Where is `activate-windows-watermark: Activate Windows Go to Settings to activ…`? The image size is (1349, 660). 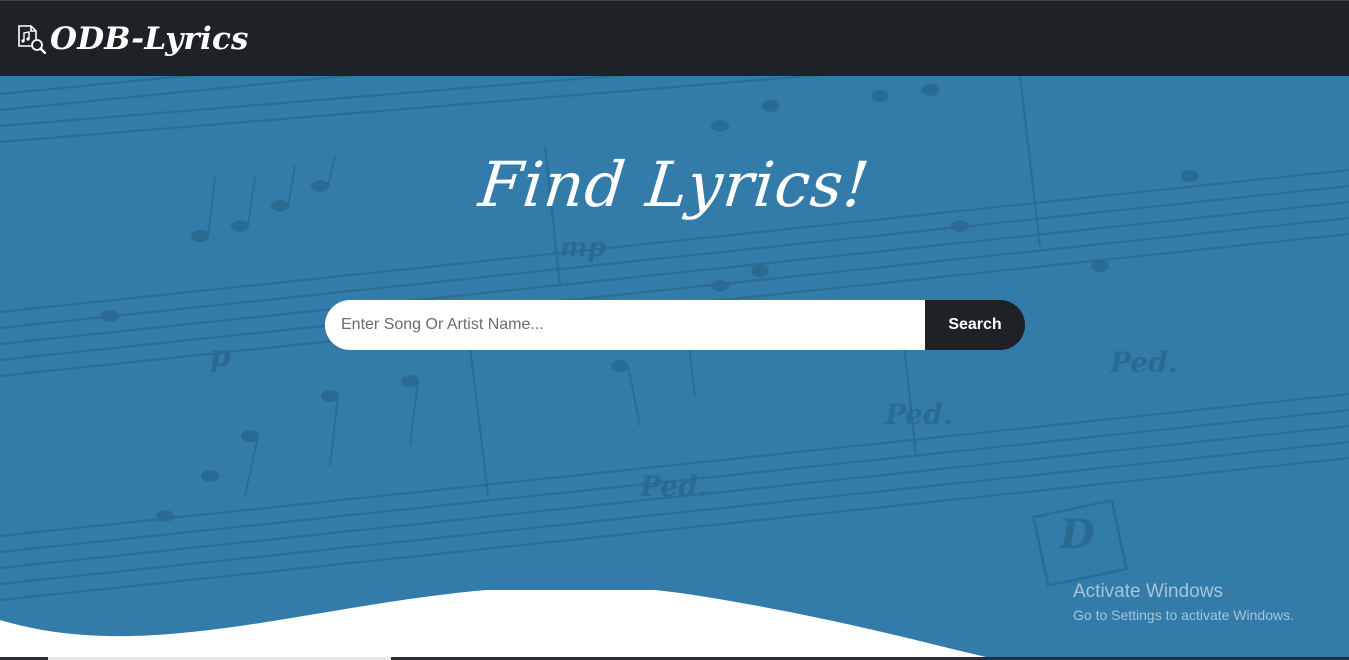
activate-windows-watermark: Activate Windows Go to Settings to activ… is located at coordinates (1183, 603).